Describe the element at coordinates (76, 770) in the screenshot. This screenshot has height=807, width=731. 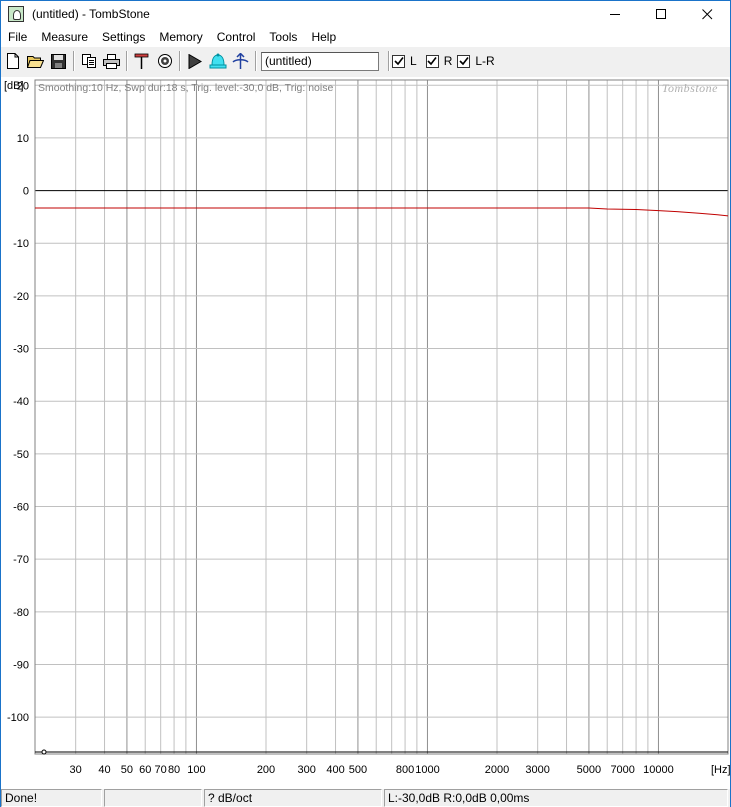
I see `x-tick-label: 30` at that location.